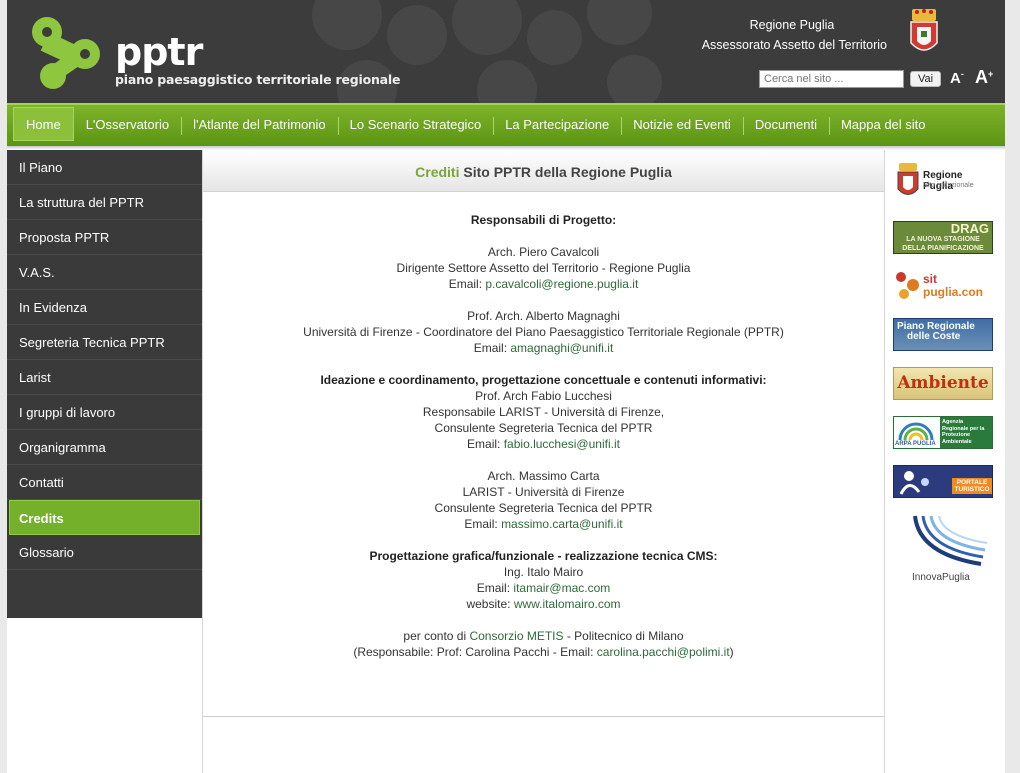  Describe the element at coordinates (543, 220) in the screenshot. I see `section-heading: Responsabili di Progetto:` at that location.